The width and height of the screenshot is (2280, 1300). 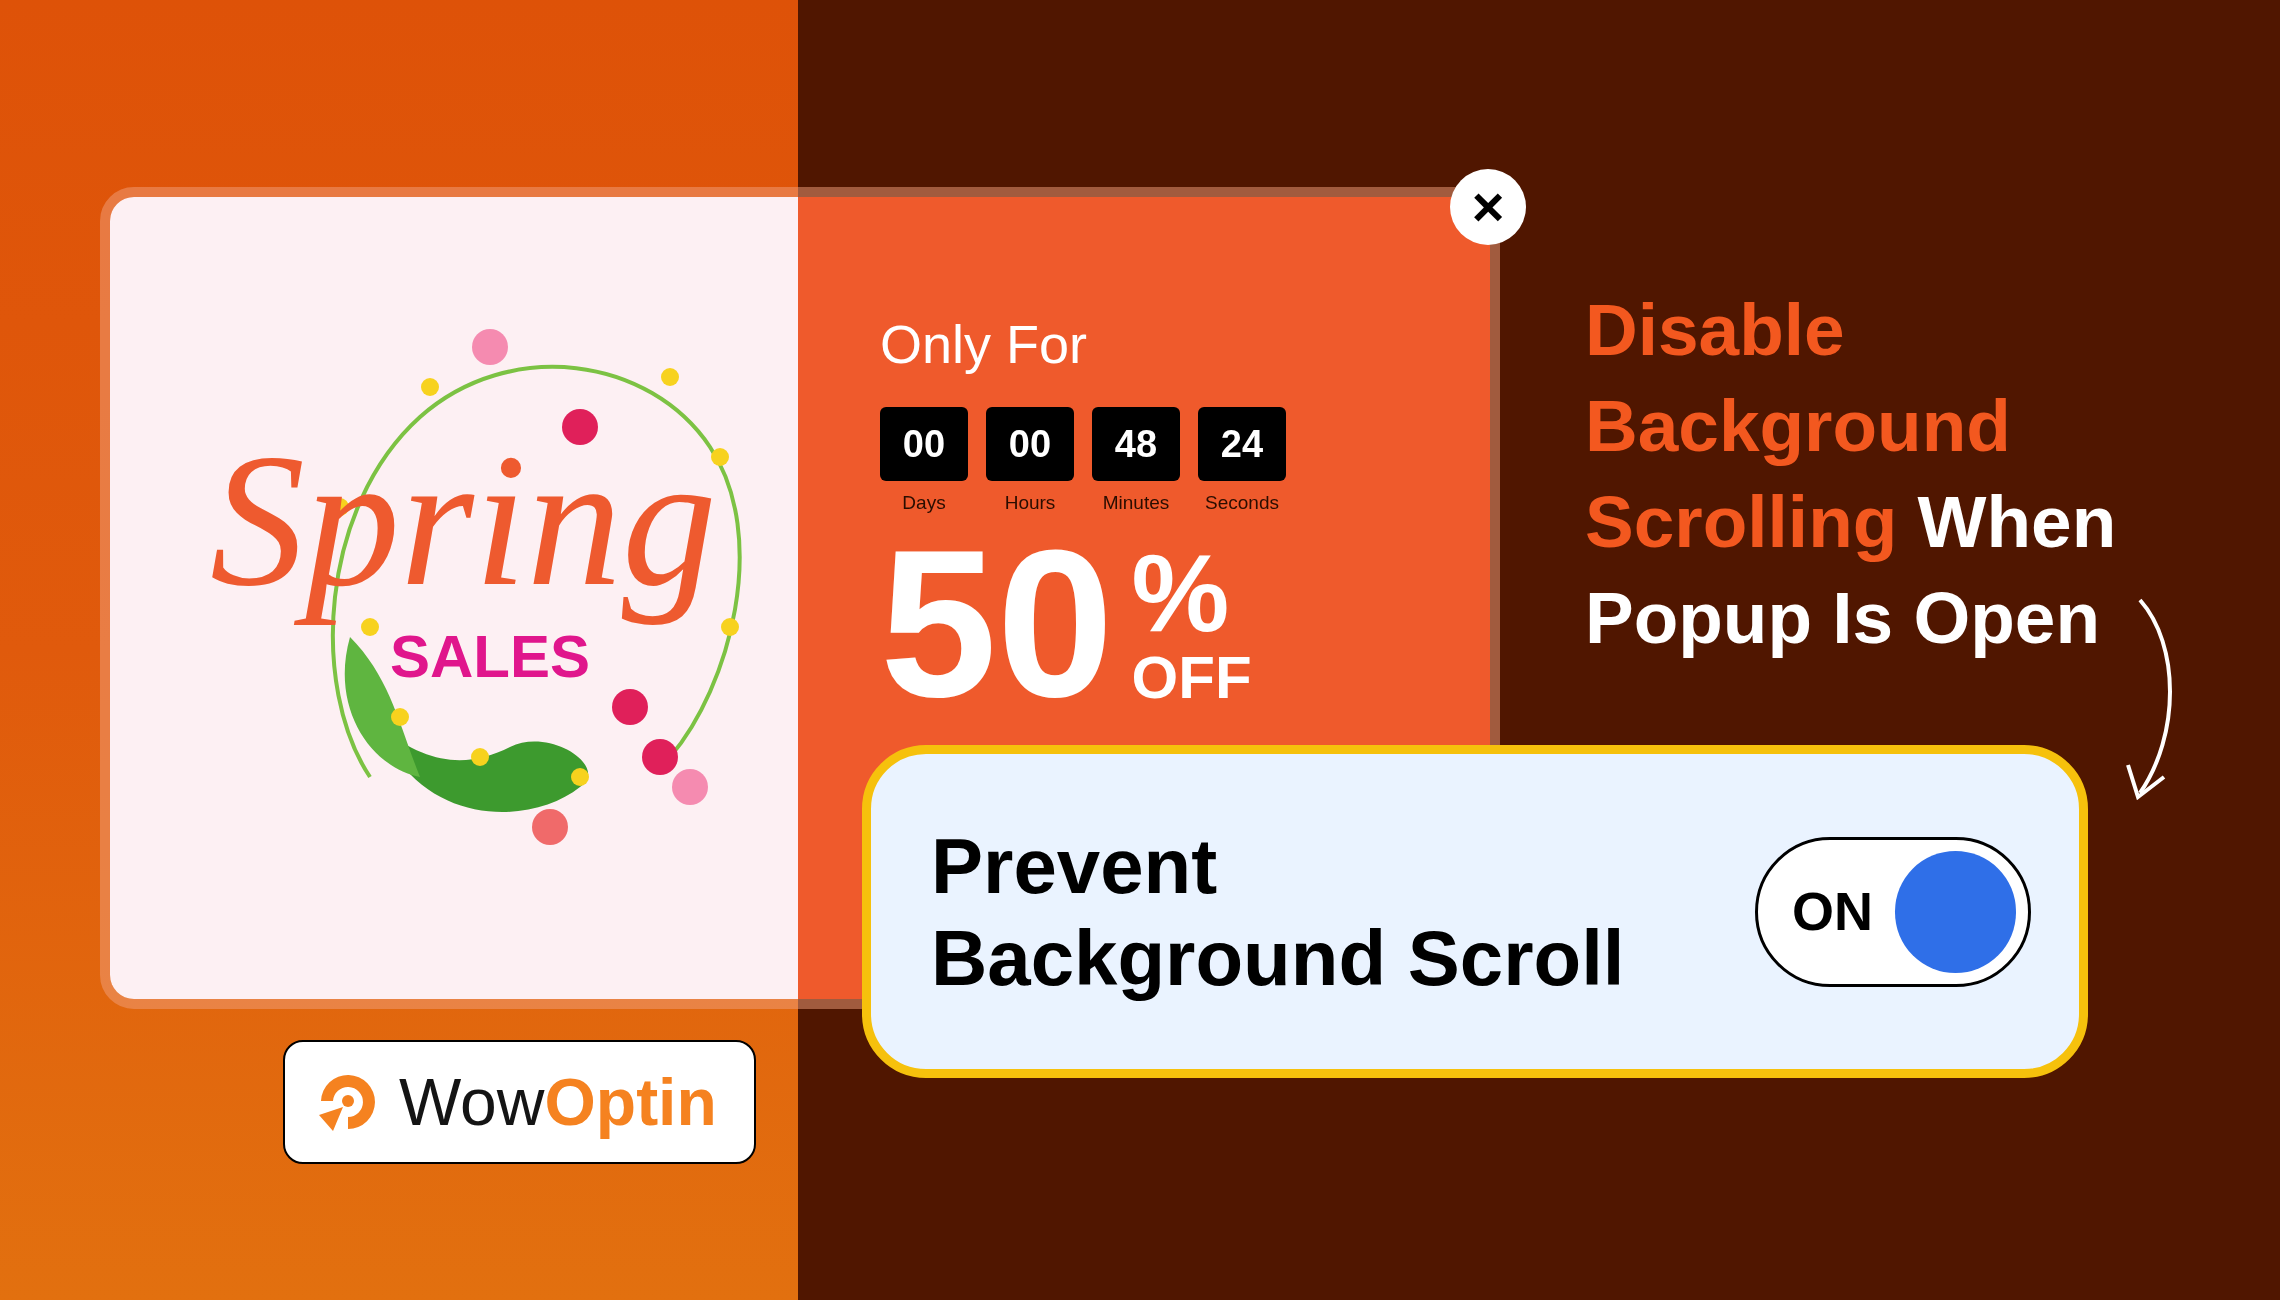 I want to click on off-label: OFF, so click(x=1191, y=677).